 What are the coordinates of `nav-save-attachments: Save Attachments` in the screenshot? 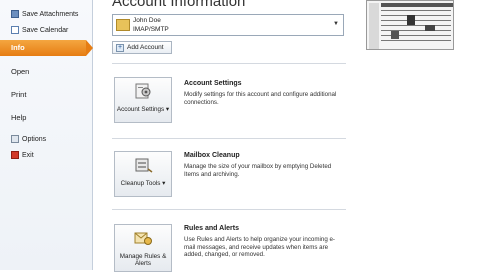 It's located at (46, 14).